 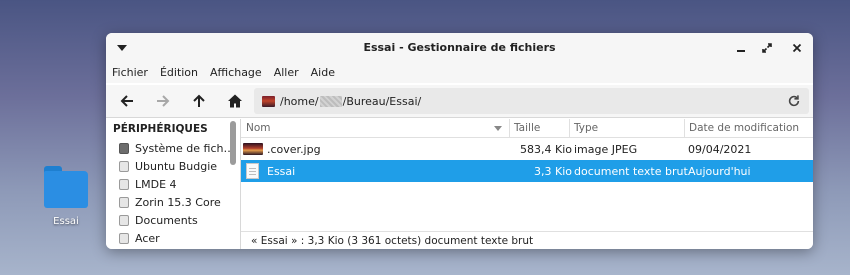 I want to click on minimize-icon, so click(x=741, y=51).